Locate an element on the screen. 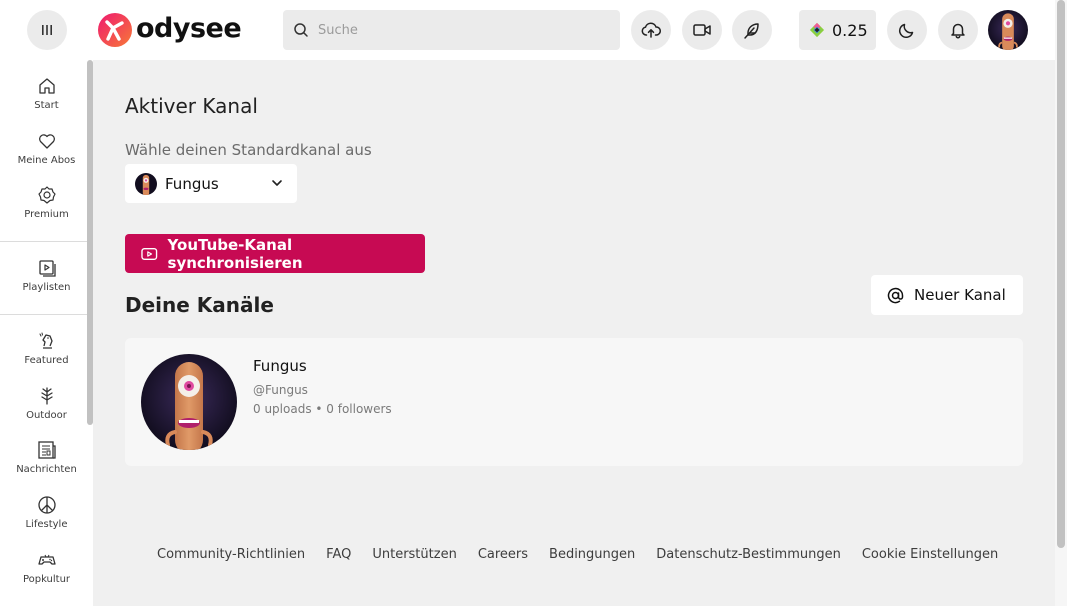  sidebar-item-label: Featured is located at coordinates (46, 360).